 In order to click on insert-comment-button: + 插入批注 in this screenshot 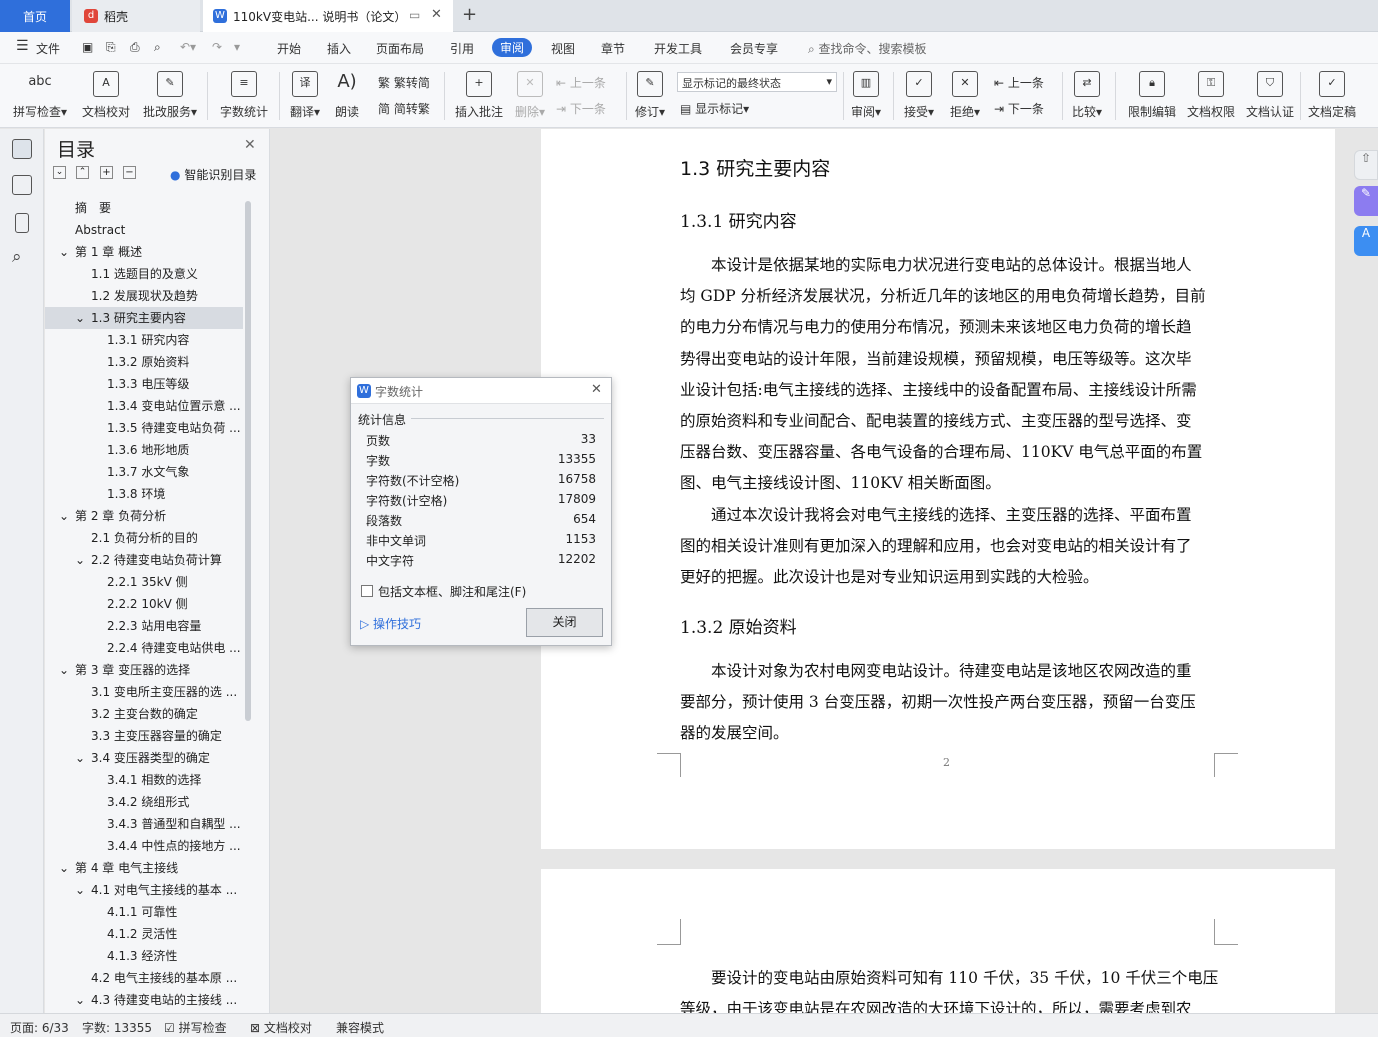, I will do `click(479, 94)`.